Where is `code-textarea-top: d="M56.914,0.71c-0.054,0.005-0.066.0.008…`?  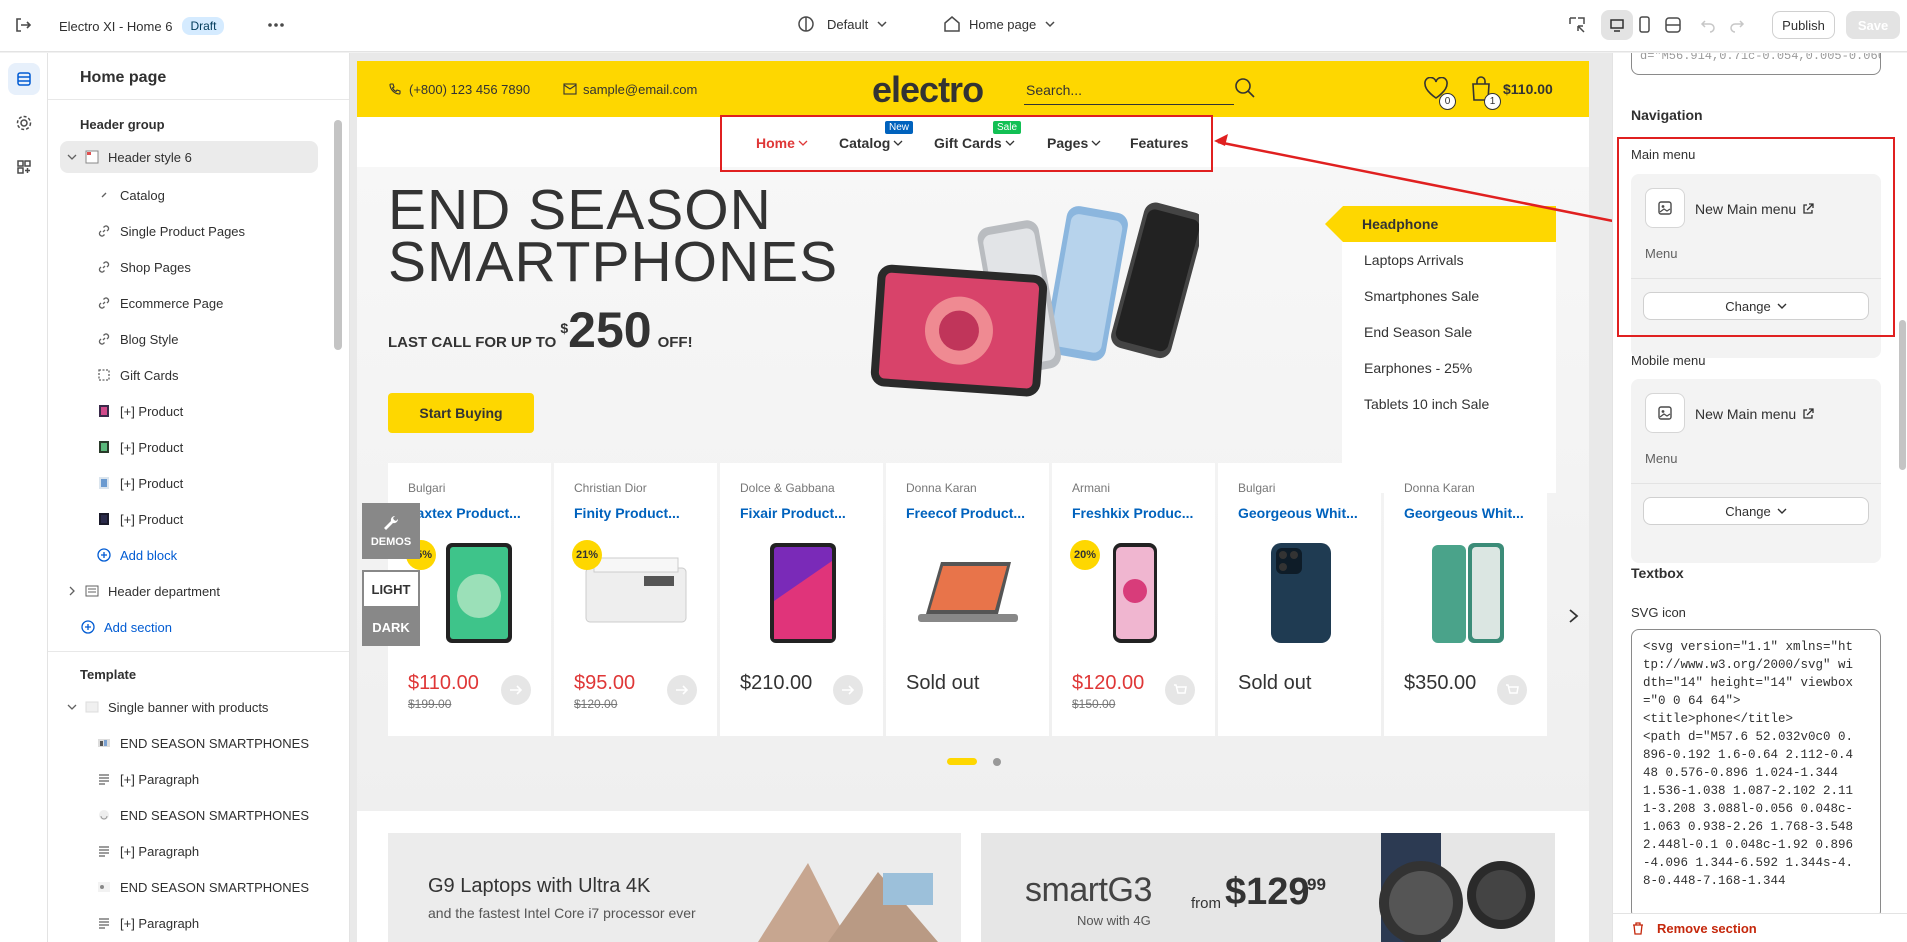 code-textarea-top: d="M56.914,0.71c-0.054,0.005-0.066.0.008… is located at coordinates (1756, 64).